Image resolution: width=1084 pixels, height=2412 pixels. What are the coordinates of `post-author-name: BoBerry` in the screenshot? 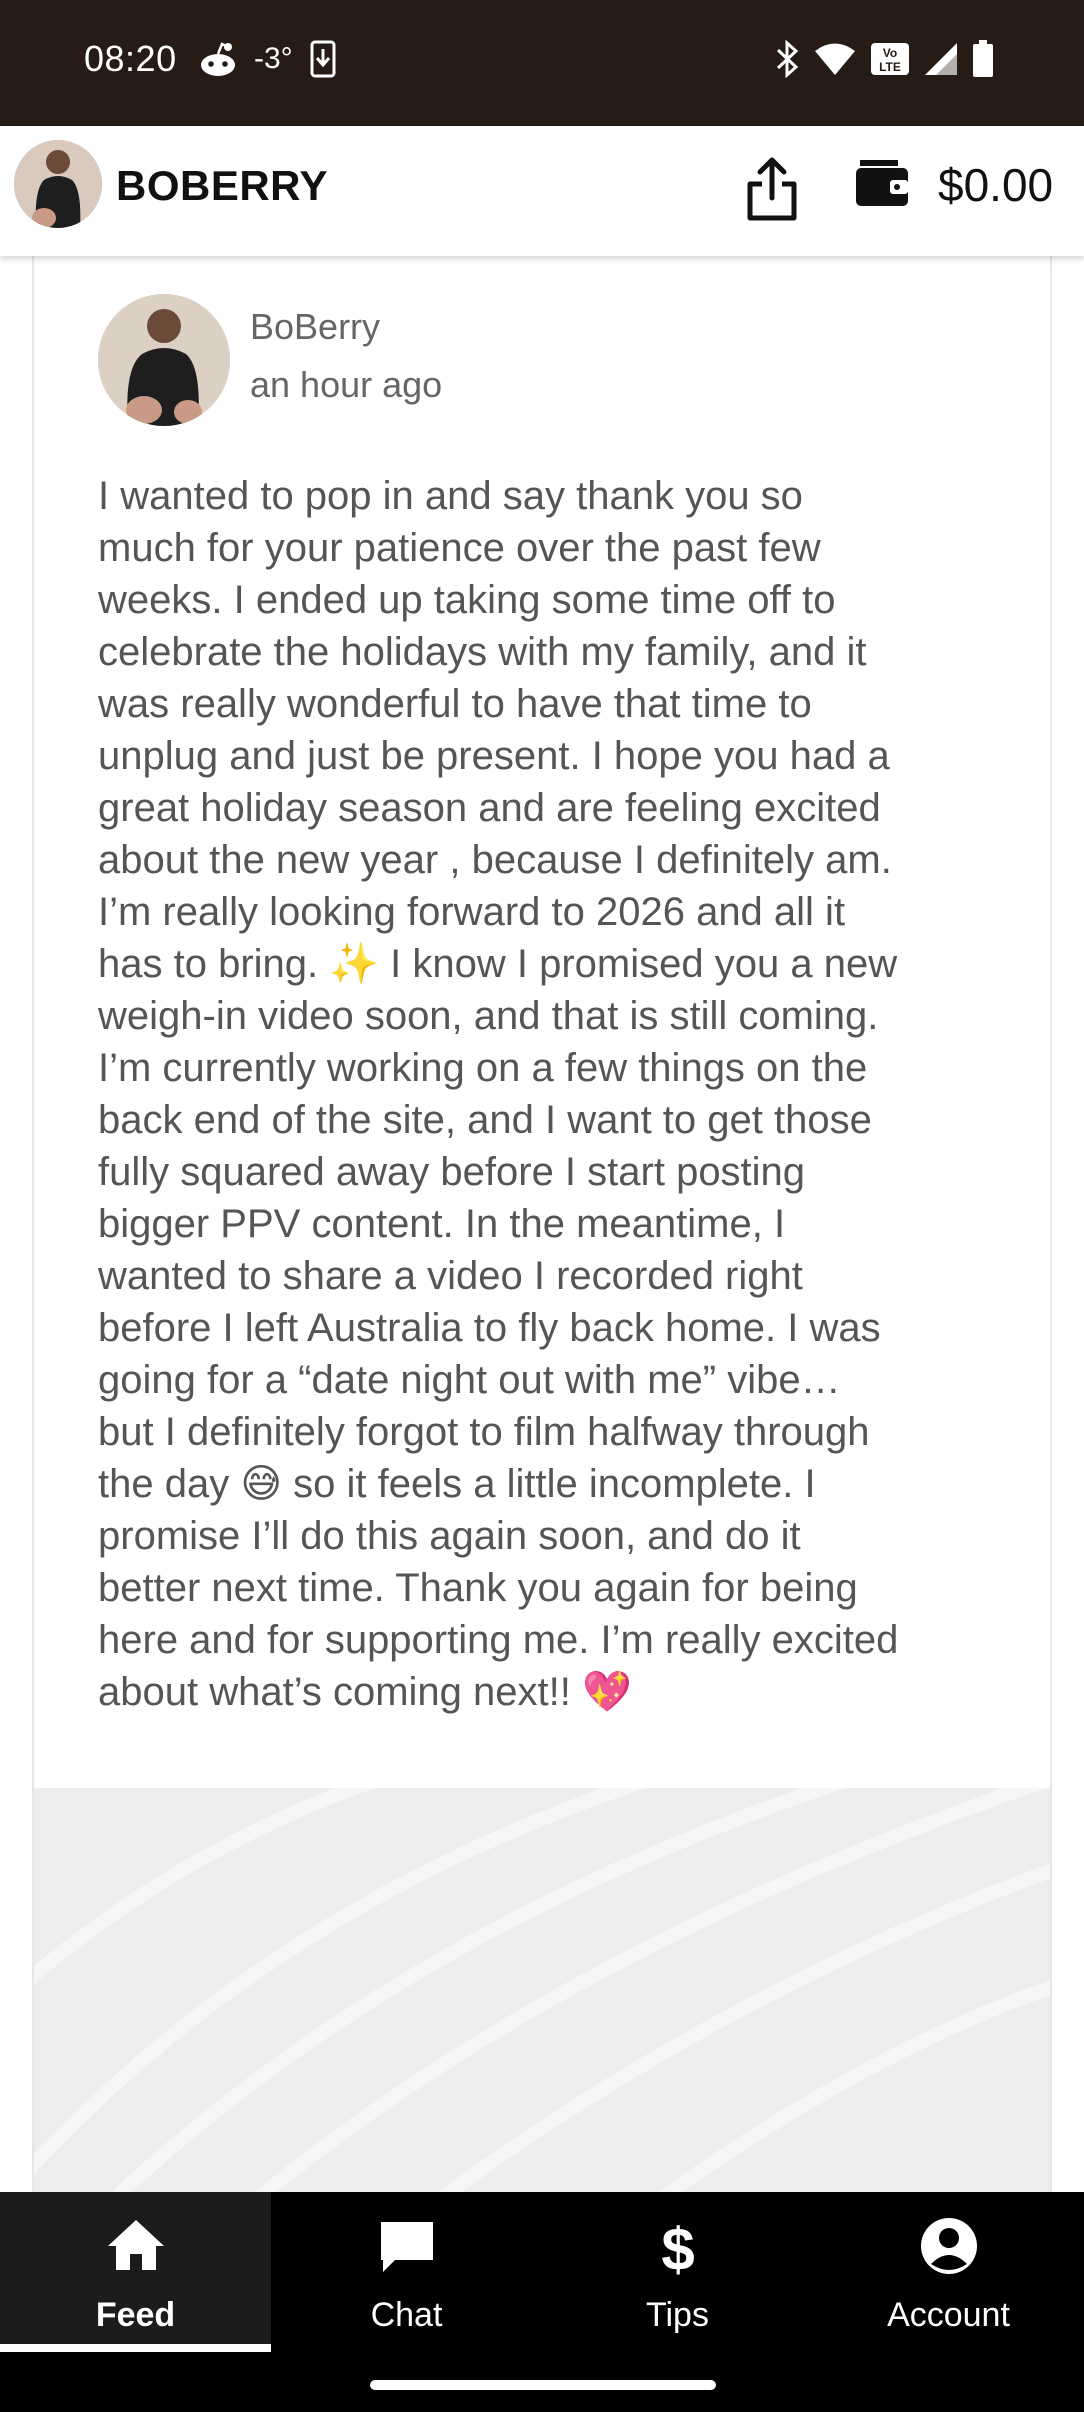 It's located at (315, 327).